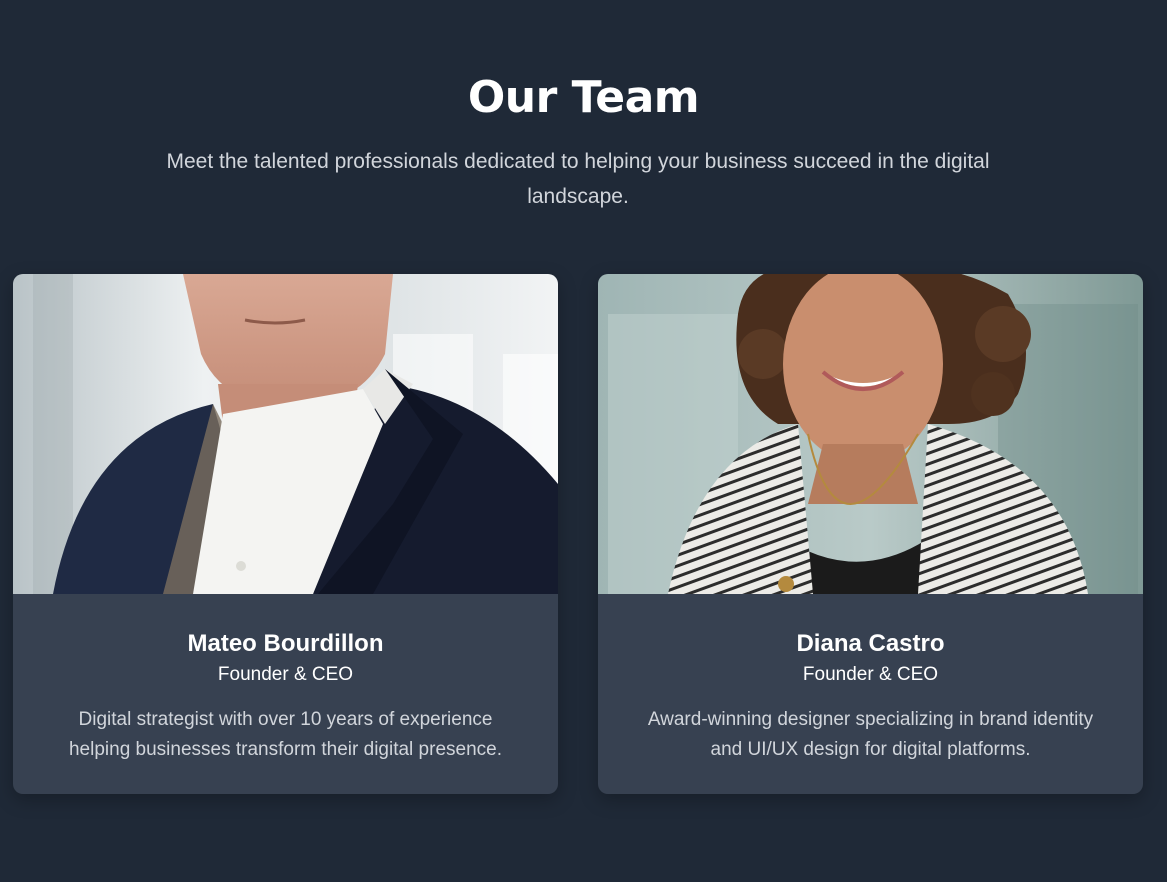 Image resolution: width=1167 pixels, height=882 pixels. I want to click on section-title: Our Team, so click(583, 97).